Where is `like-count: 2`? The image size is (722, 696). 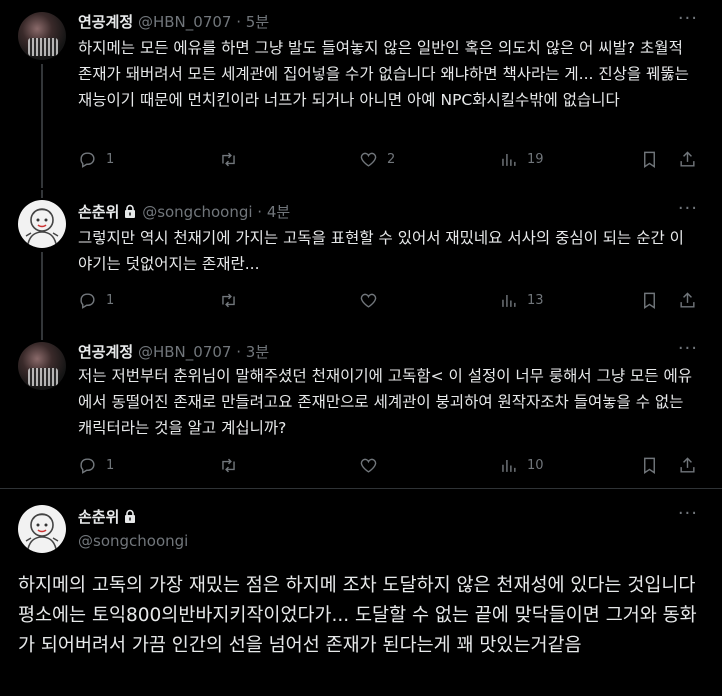 like-count: 2 is located at coordinates (391, 159).